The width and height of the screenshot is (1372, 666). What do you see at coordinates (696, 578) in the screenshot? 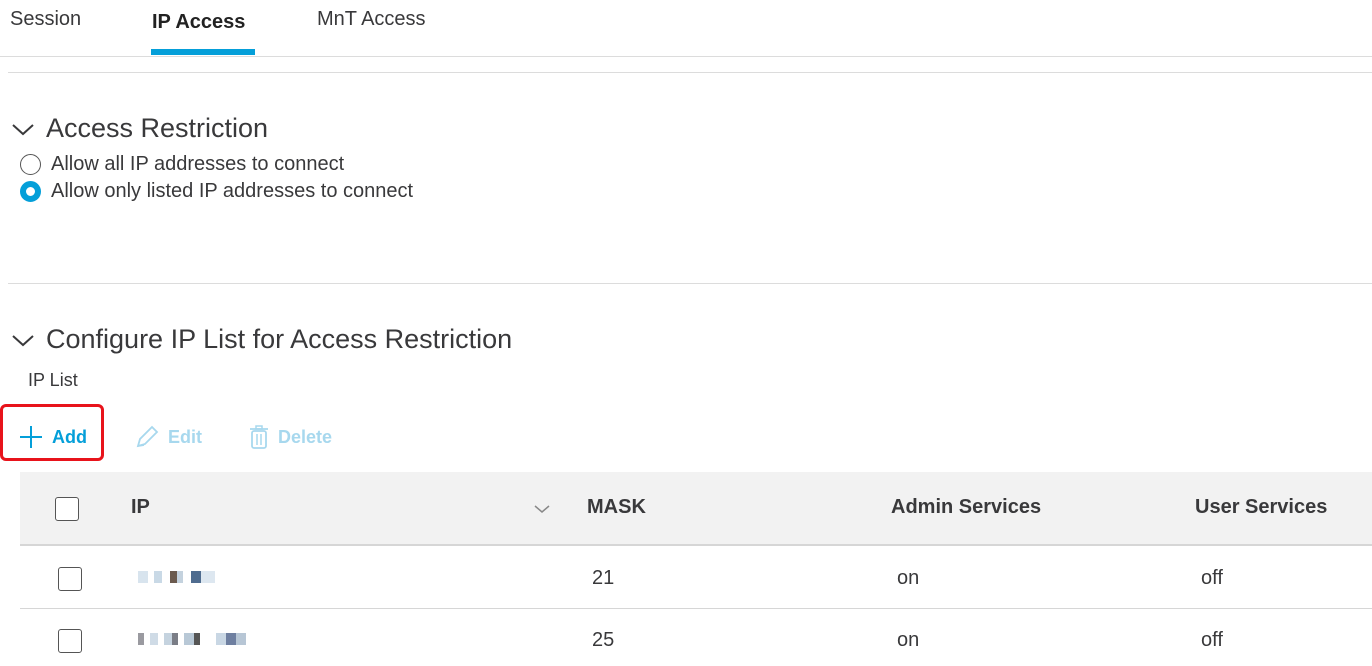
I see `table-row: 21 on off` at bounding box center [696, 578].